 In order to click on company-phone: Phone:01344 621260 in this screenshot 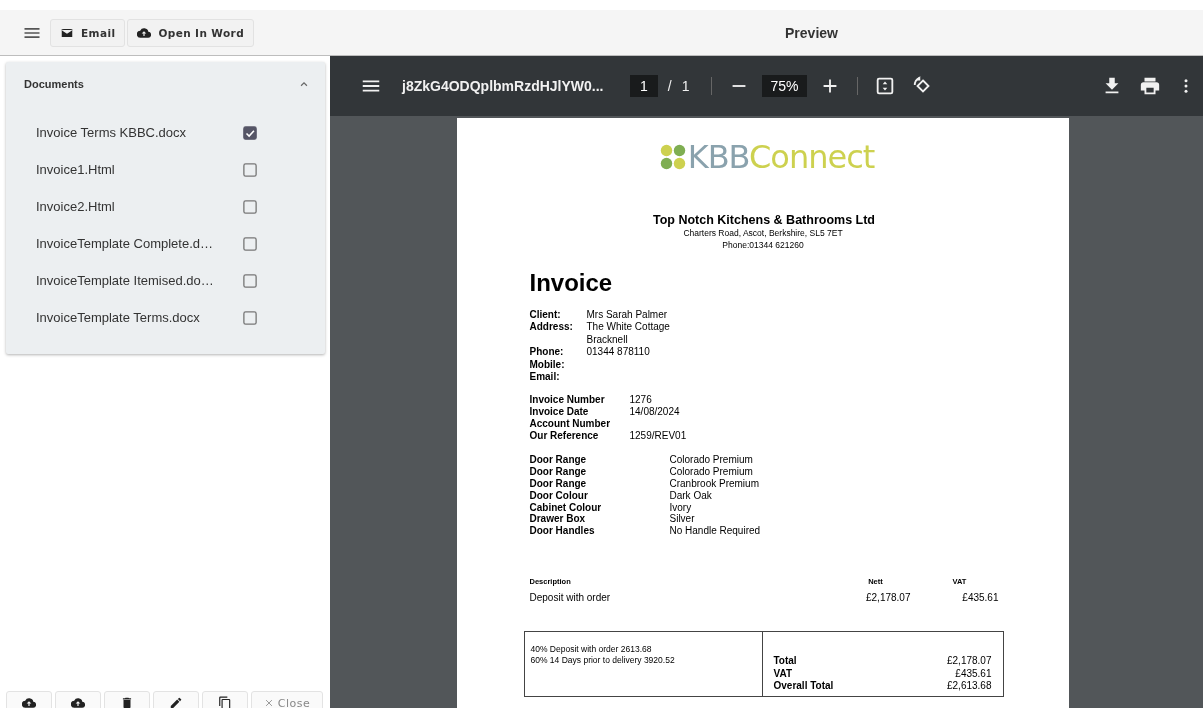, I will do `click(763, 245)`.